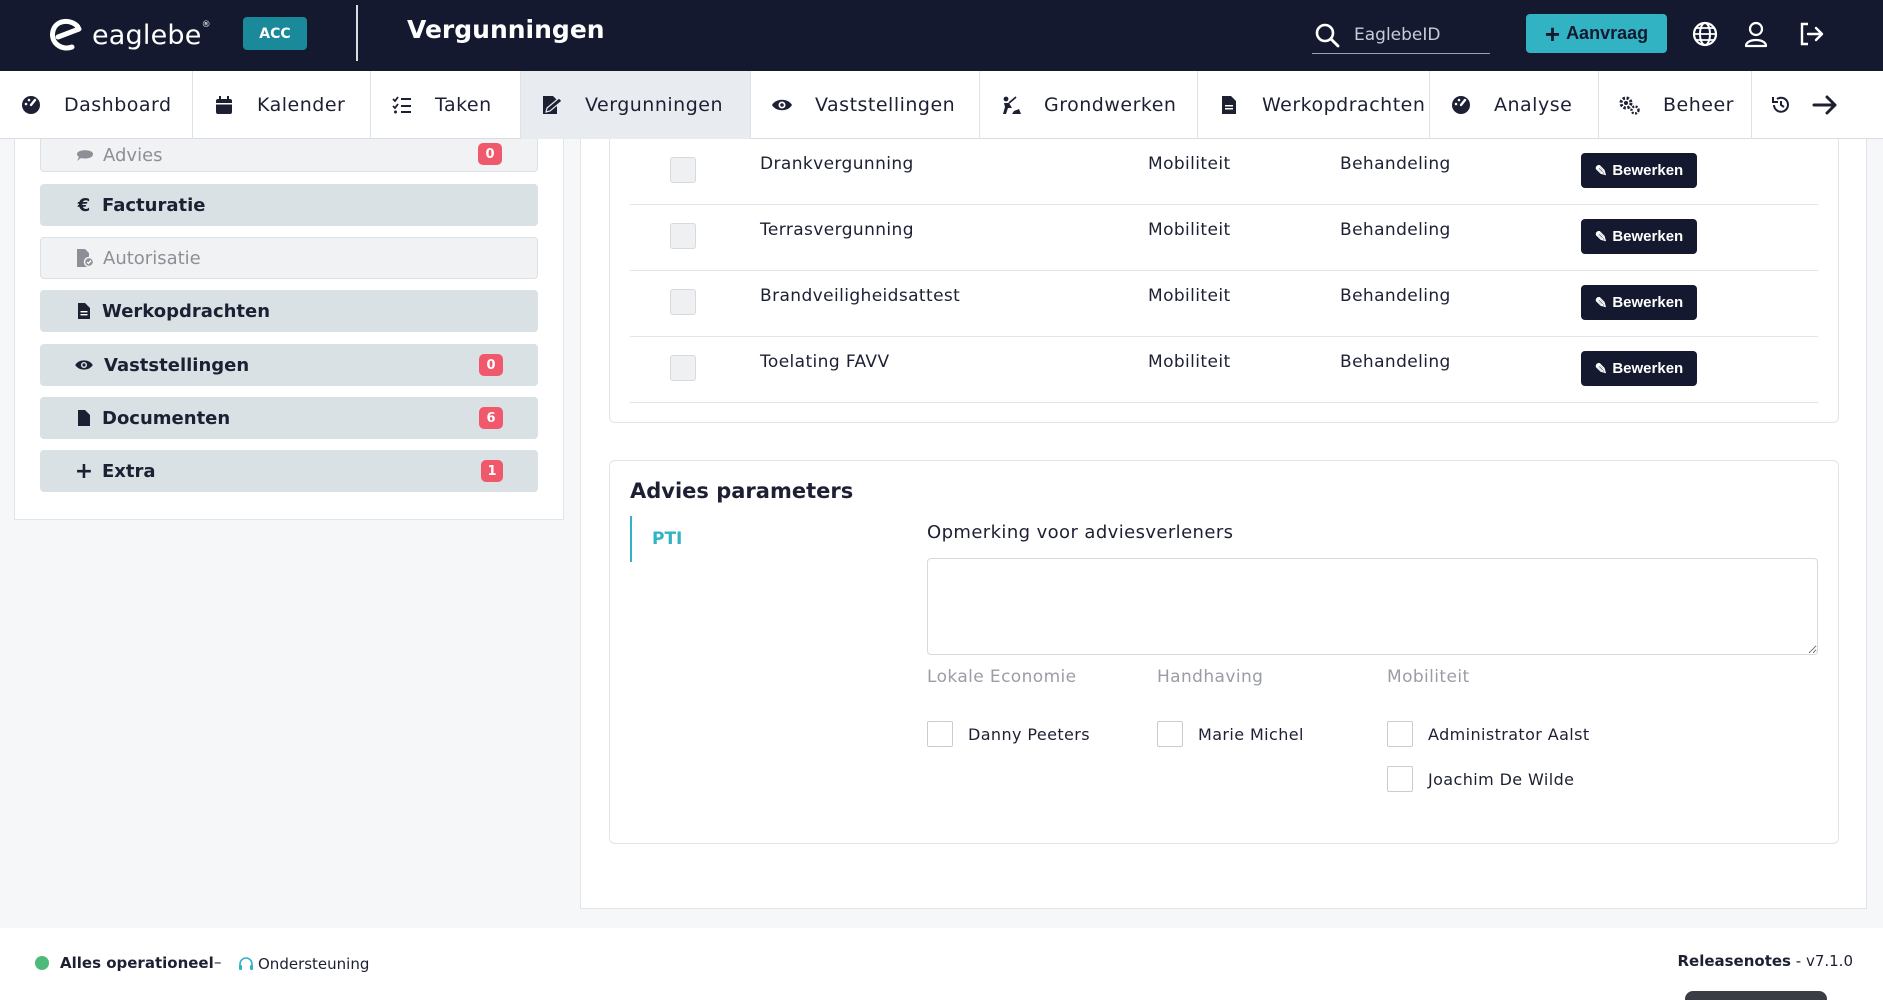 Image resolution: width=1883 pixels, height=1000 pixels. What do you see at coordinates (1002, 677) in the screenshot?
I see `group-label: Lokale Economie` at bounding box center [1002, 677].